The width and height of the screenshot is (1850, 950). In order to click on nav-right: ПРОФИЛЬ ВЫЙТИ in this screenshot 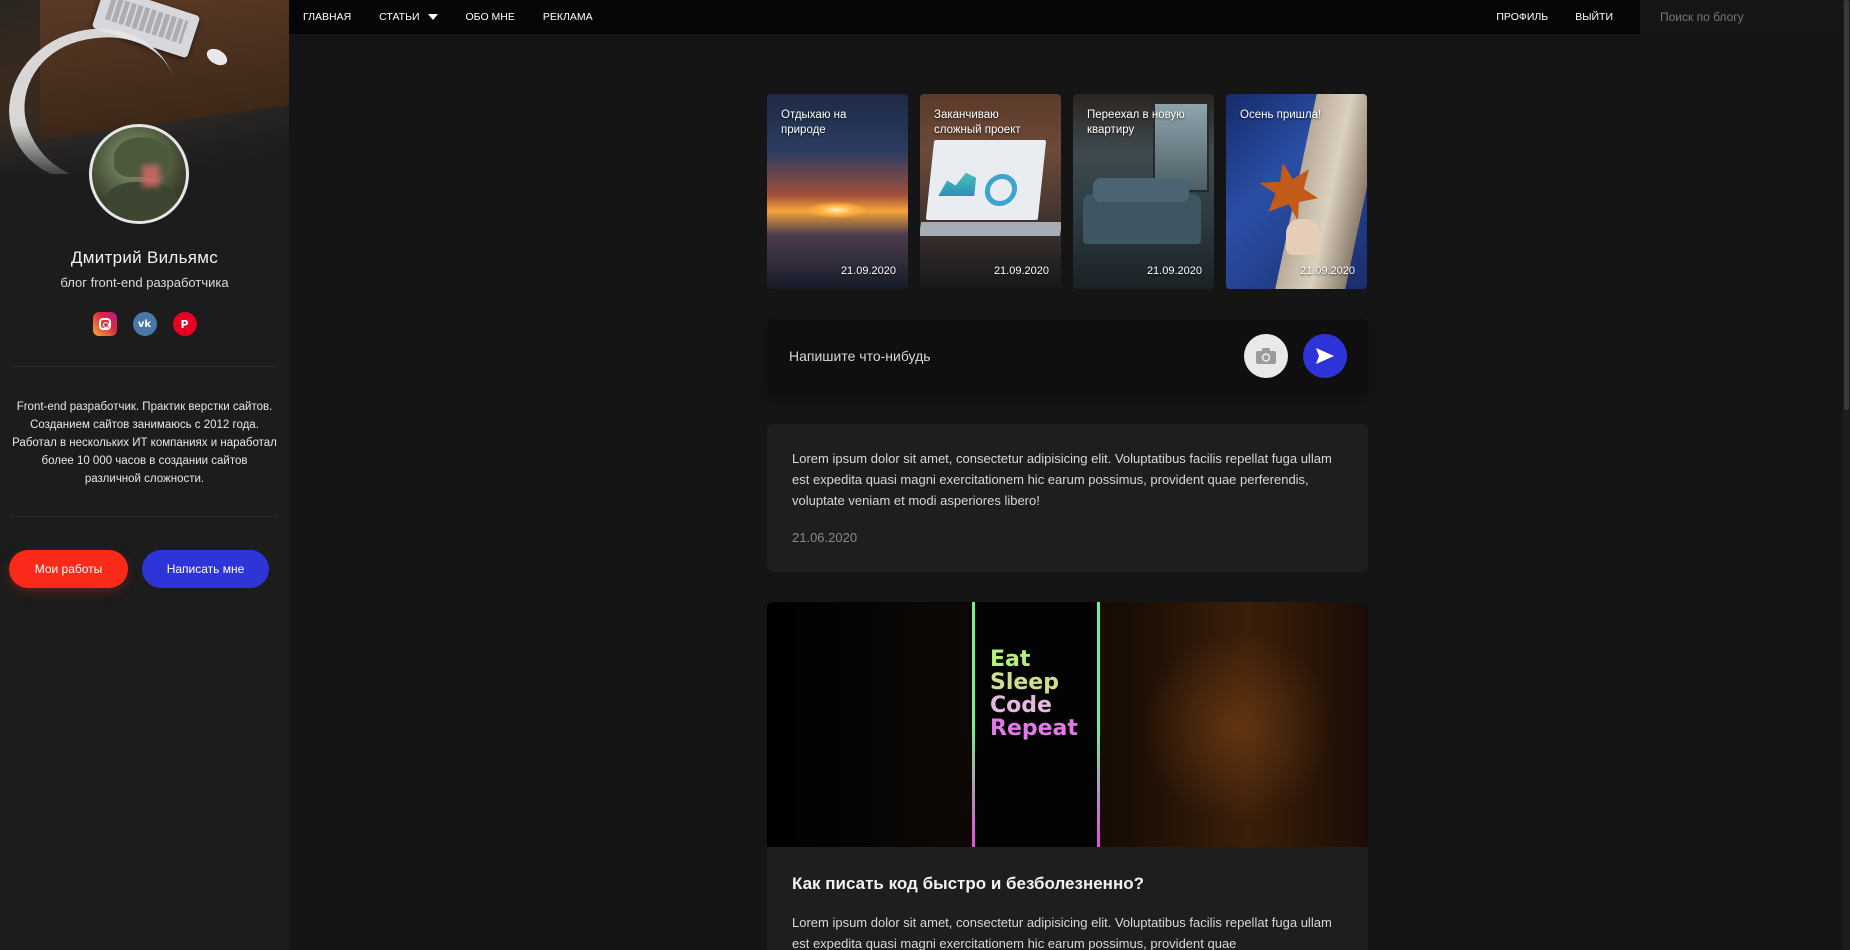, I will do `click(1673, 17)`.